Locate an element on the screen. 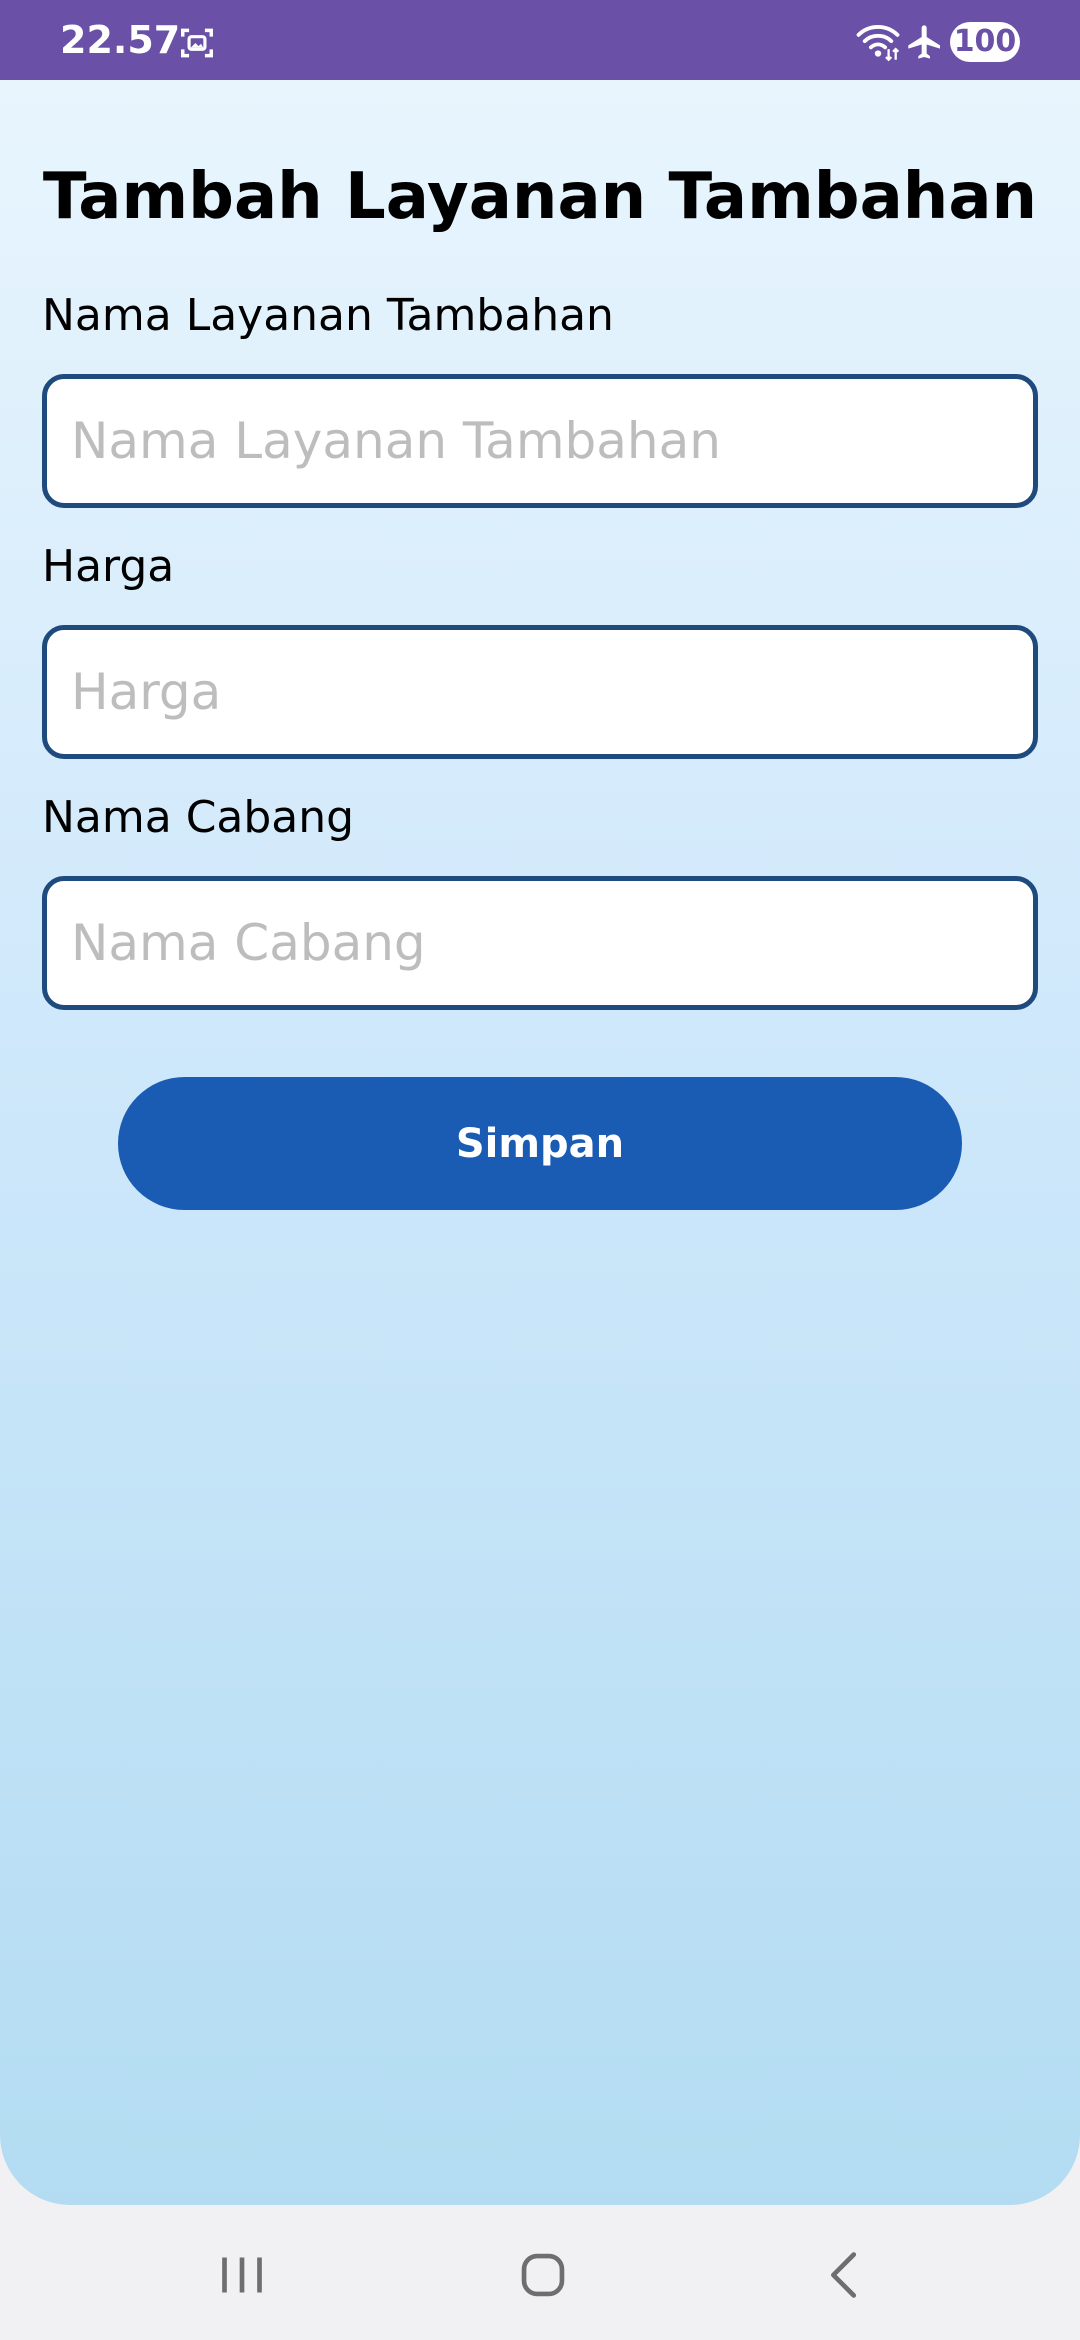 Image resolution: width=1080 pixels, height=2340 pixels. price-label: Harga is located at coordinates (108, 566).